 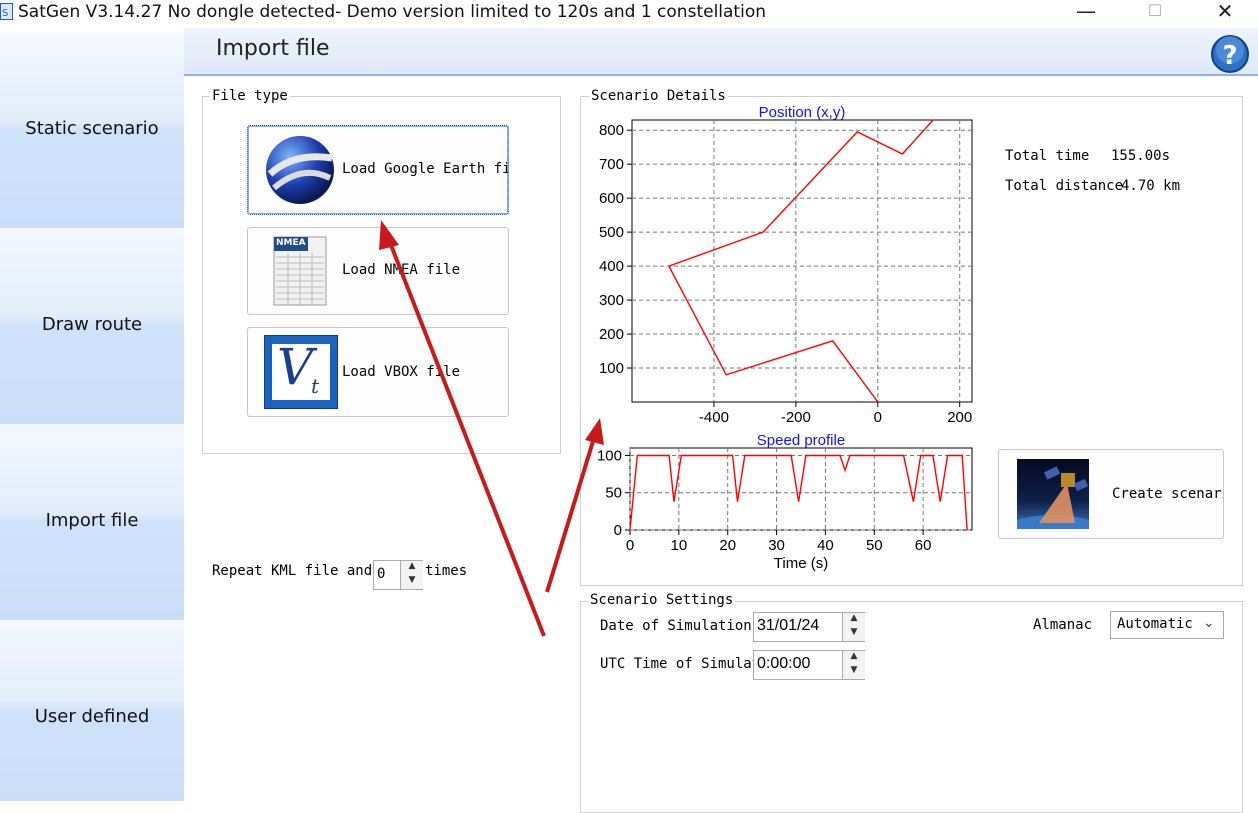 I want to click on y-tick-label: 700, so click(x=611, y=164).